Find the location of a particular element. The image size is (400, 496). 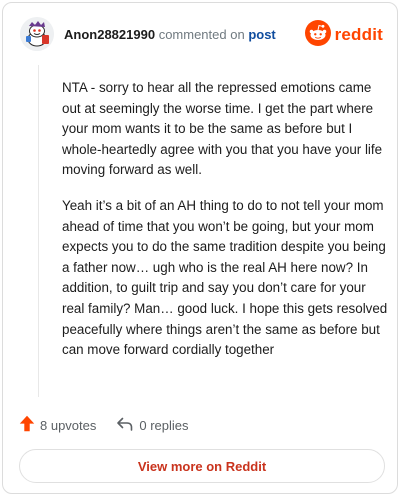

reply-arrow-icon is located at coordinates (125, 425).